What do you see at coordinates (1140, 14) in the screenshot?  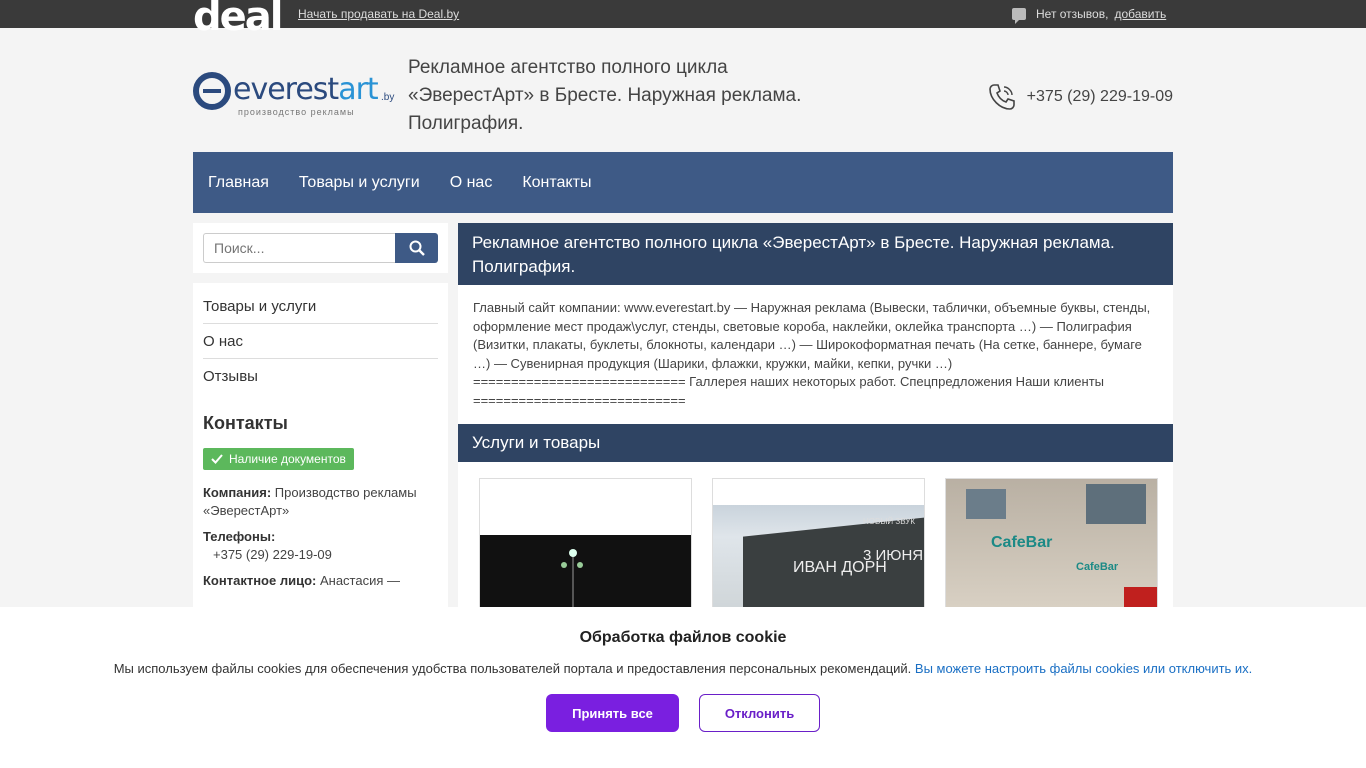 I see `add-review-link: добавить` at bounding box center [1140, 14].